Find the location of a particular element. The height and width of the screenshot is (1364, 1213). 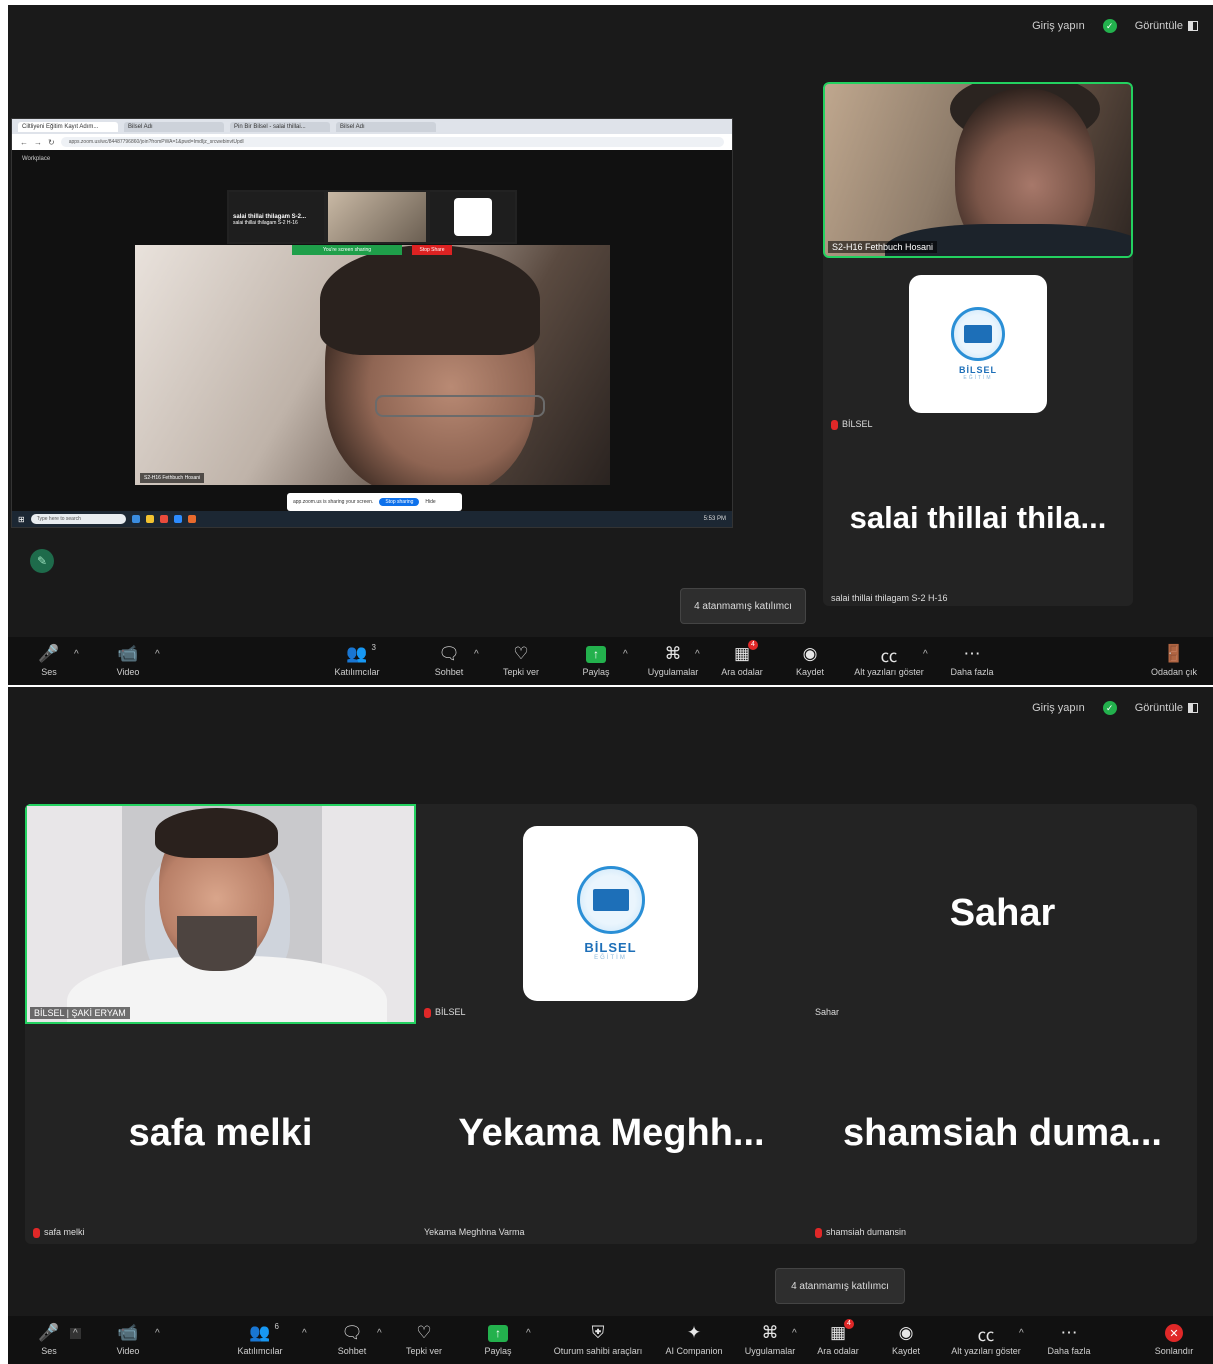

view-label: Görüntüle is located at coordinates (1158, 26).